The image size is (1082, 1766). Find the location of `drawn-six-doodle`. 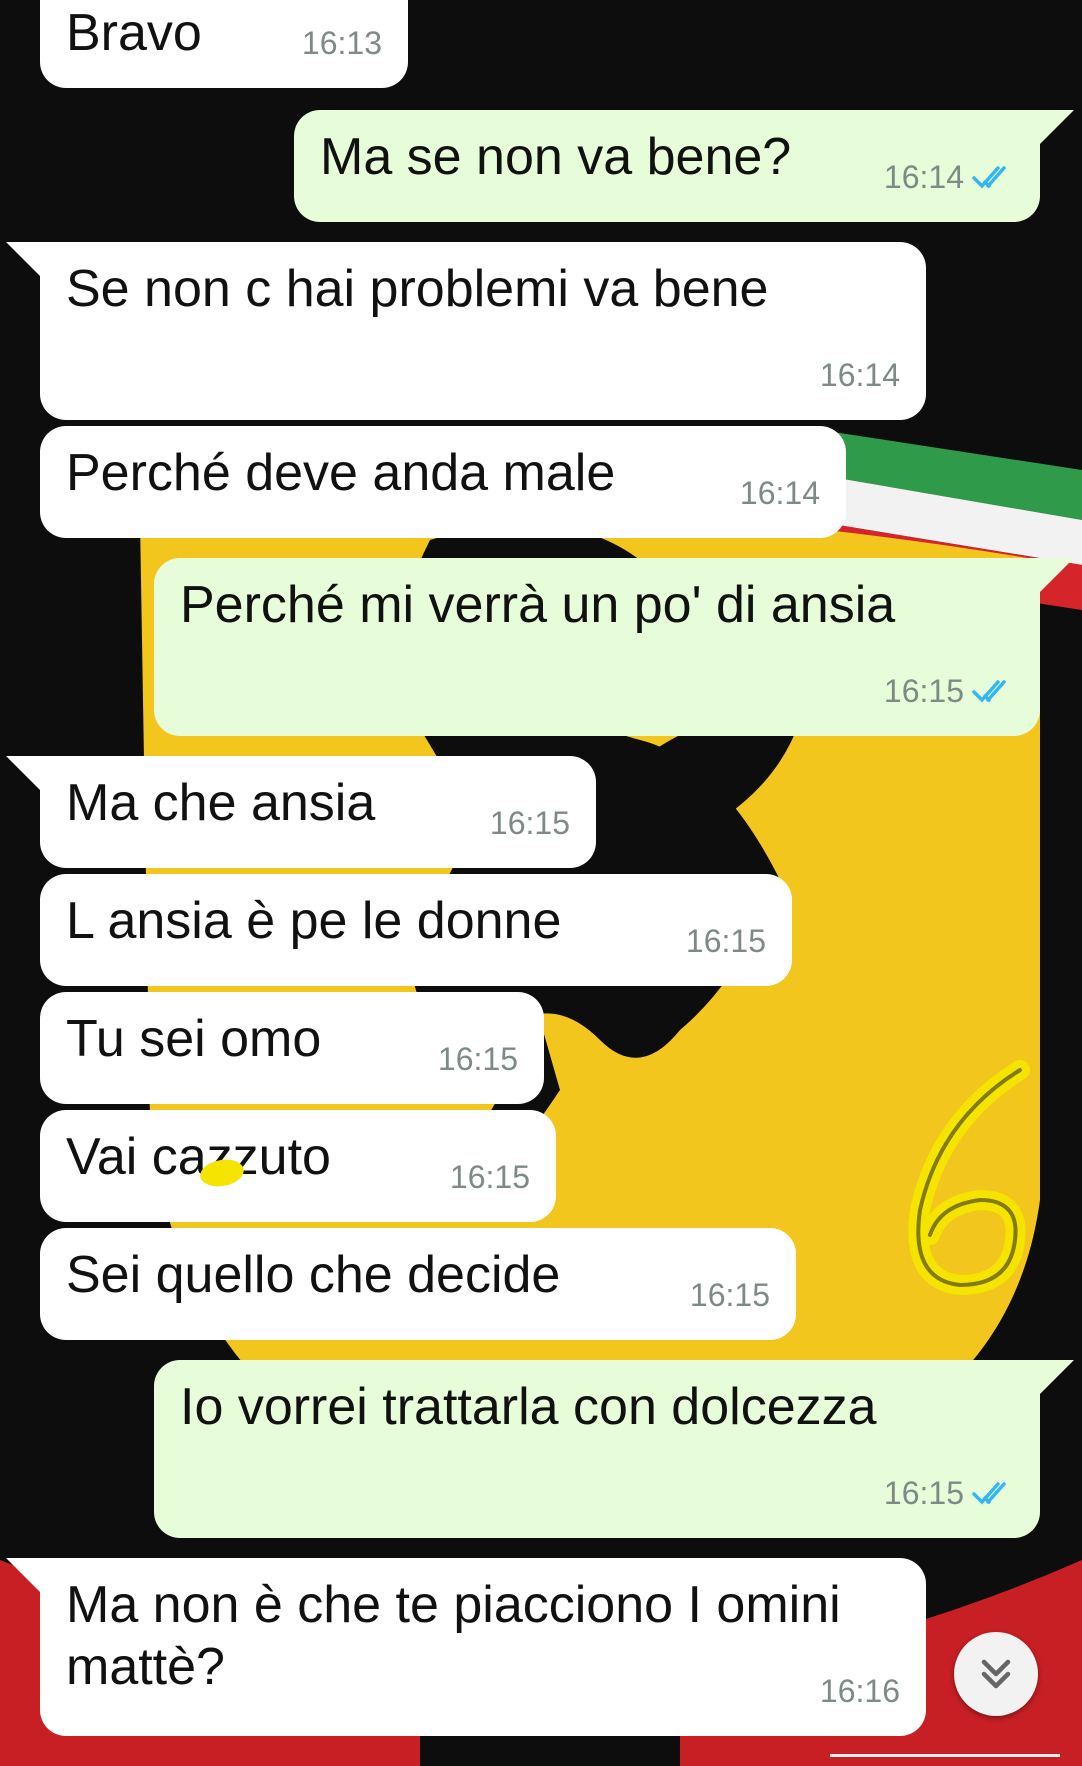

drawn-six-doodle is located at coordinates (969, 1177).